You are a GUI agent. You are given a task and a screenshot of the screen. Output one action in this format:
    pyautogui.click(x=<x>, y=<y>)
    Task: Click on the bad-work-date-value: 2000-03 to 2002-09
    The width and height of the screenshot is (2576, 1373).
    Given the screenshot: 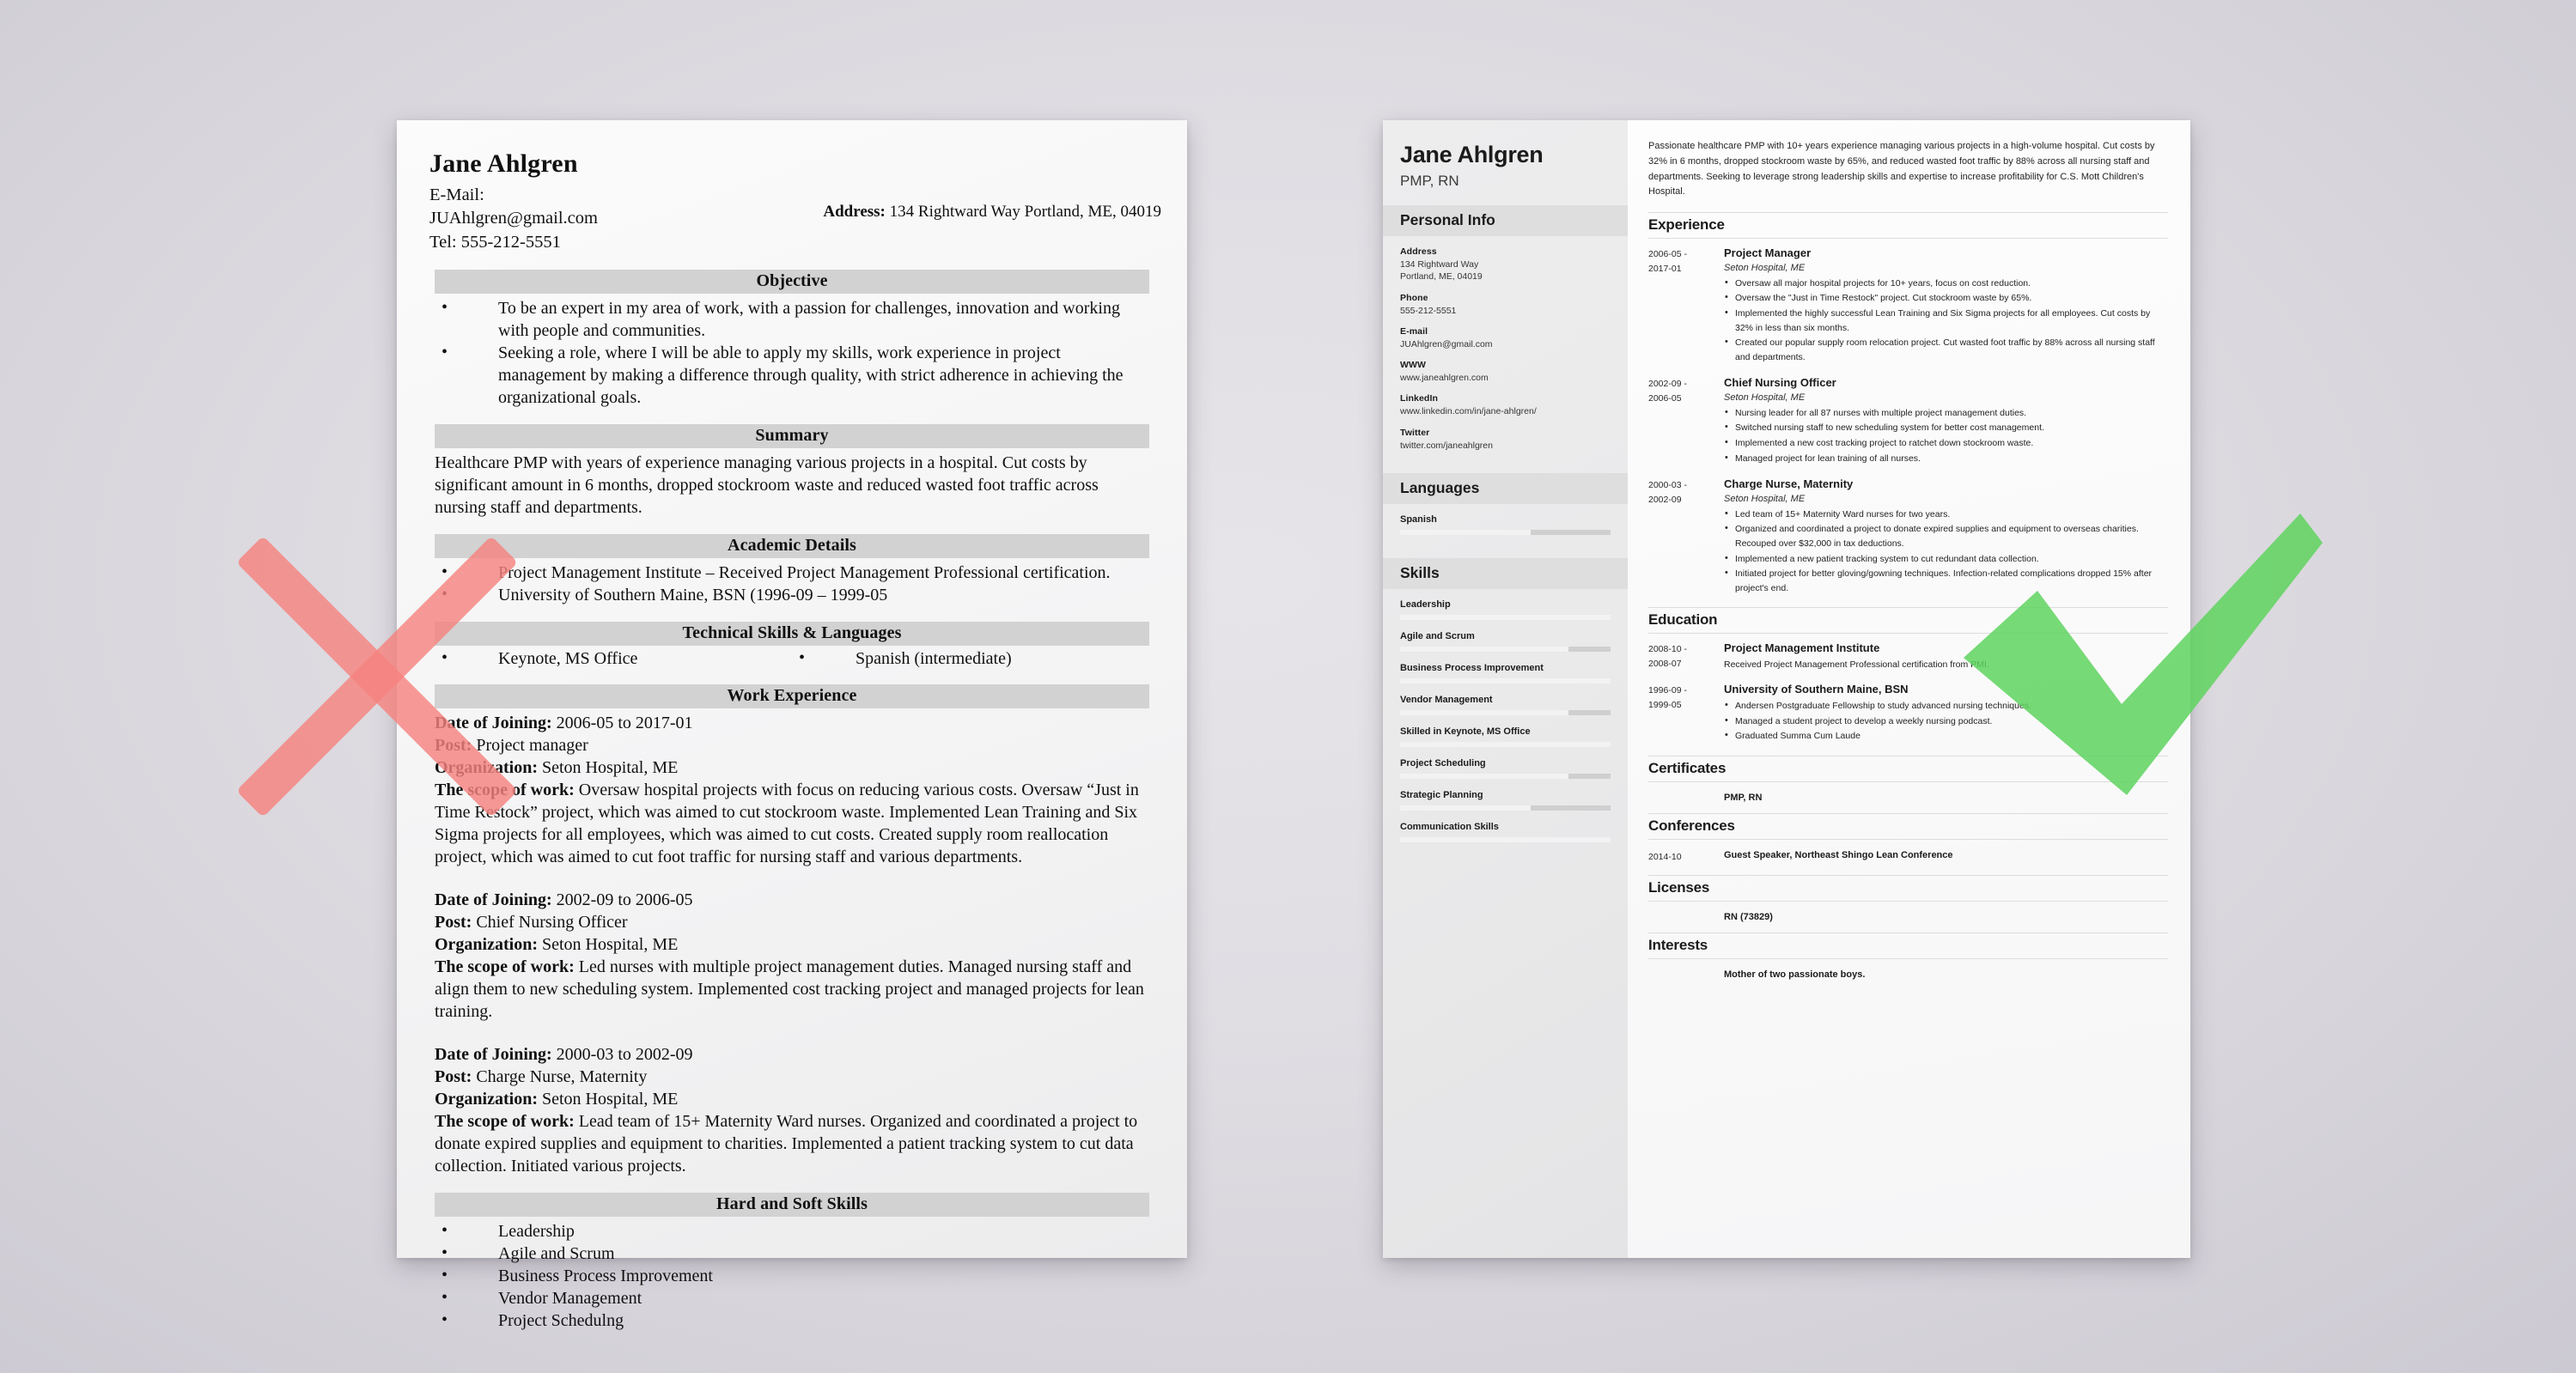 What is the action you would take?
    pyautogui.click(x=622, y=1055)
    